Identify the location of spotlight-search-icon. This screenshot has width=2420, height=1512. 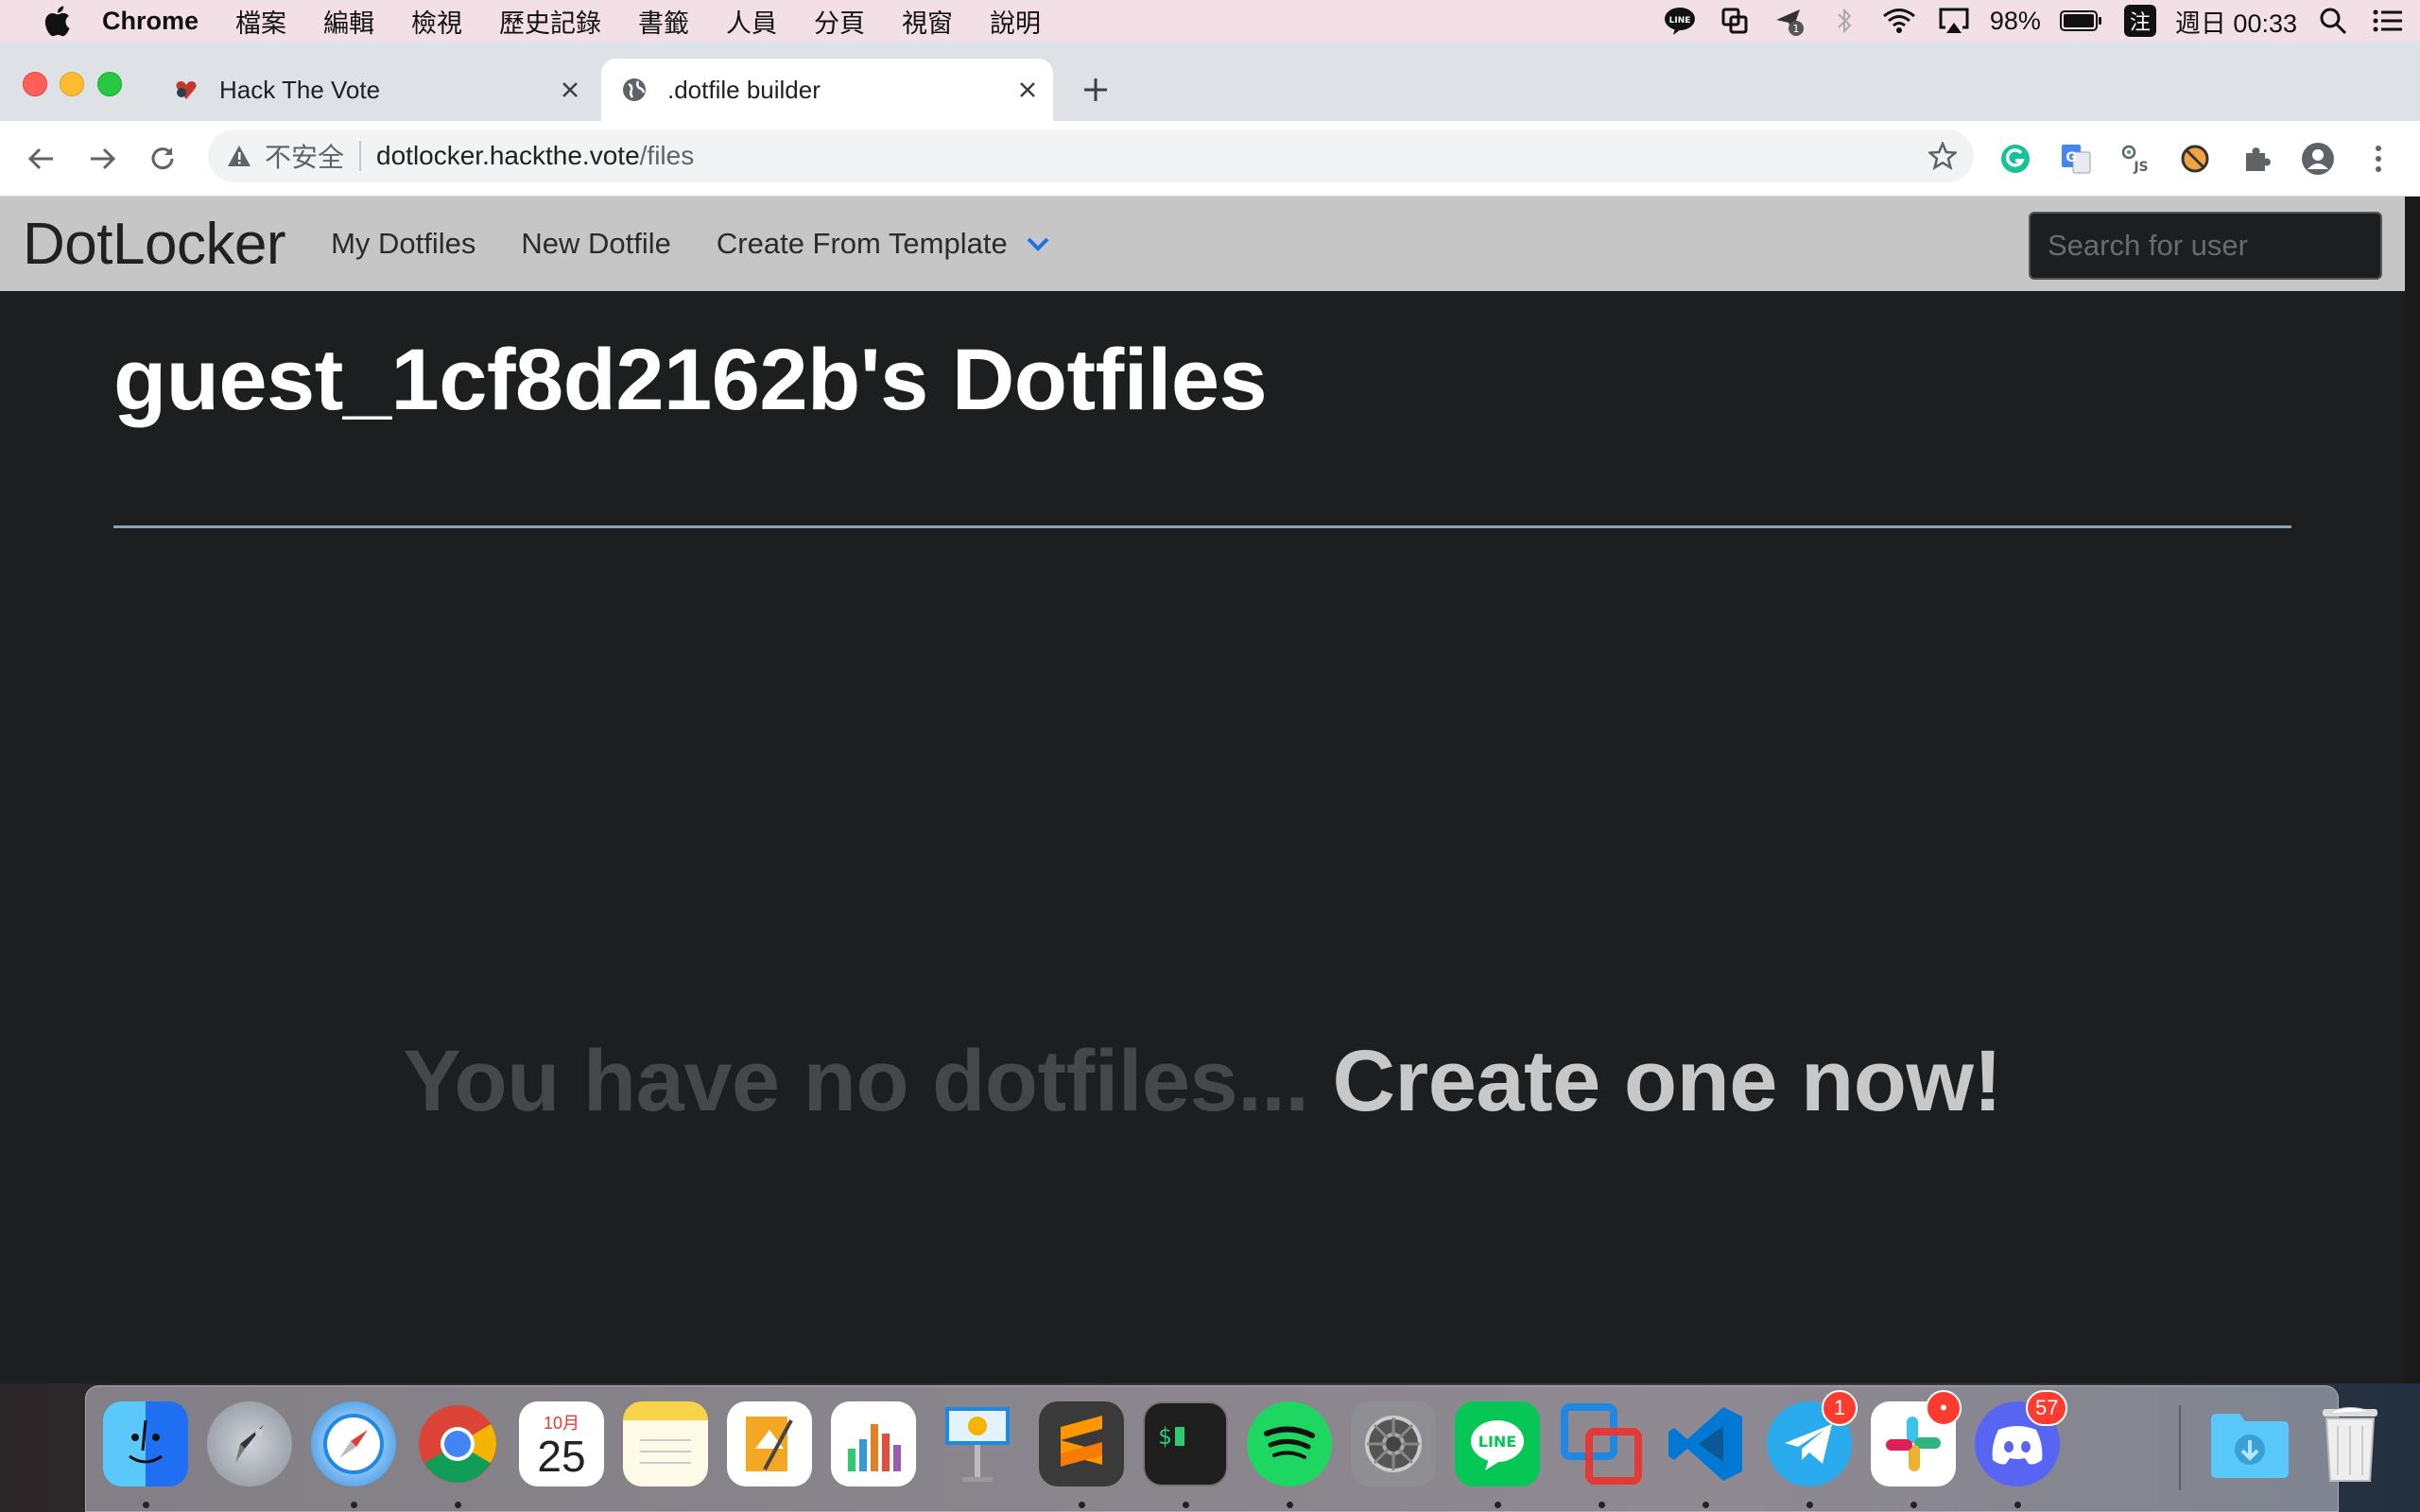
(2333, 21).